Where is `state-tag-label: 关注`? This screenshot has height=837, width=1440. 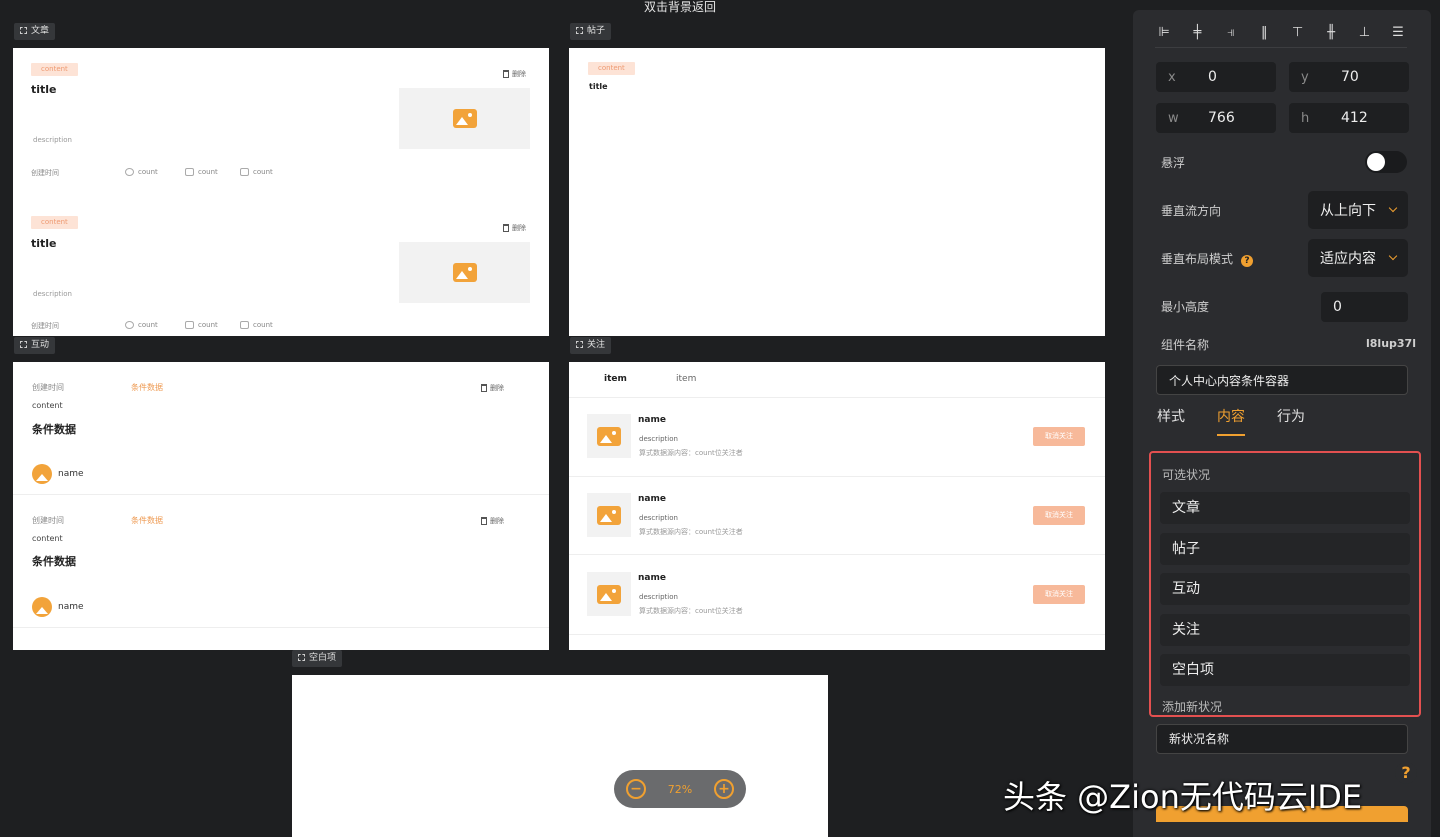
state-tag-label: 关注 is located at coordinates (596, 345).